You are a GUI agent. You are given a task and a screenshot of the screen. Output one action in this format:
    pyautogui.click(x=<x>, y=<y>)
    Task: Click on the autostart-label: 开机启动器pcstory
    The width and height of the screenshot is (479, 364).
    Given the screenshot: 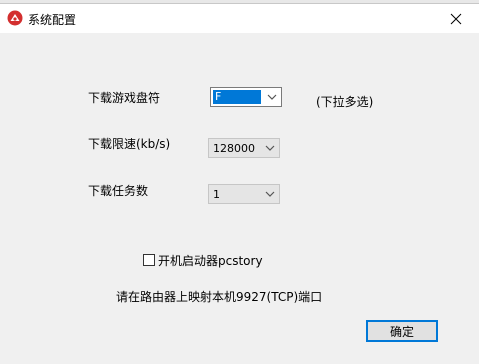 What is the action you would take?
    pyautogui.click(x=210, y=260)
    